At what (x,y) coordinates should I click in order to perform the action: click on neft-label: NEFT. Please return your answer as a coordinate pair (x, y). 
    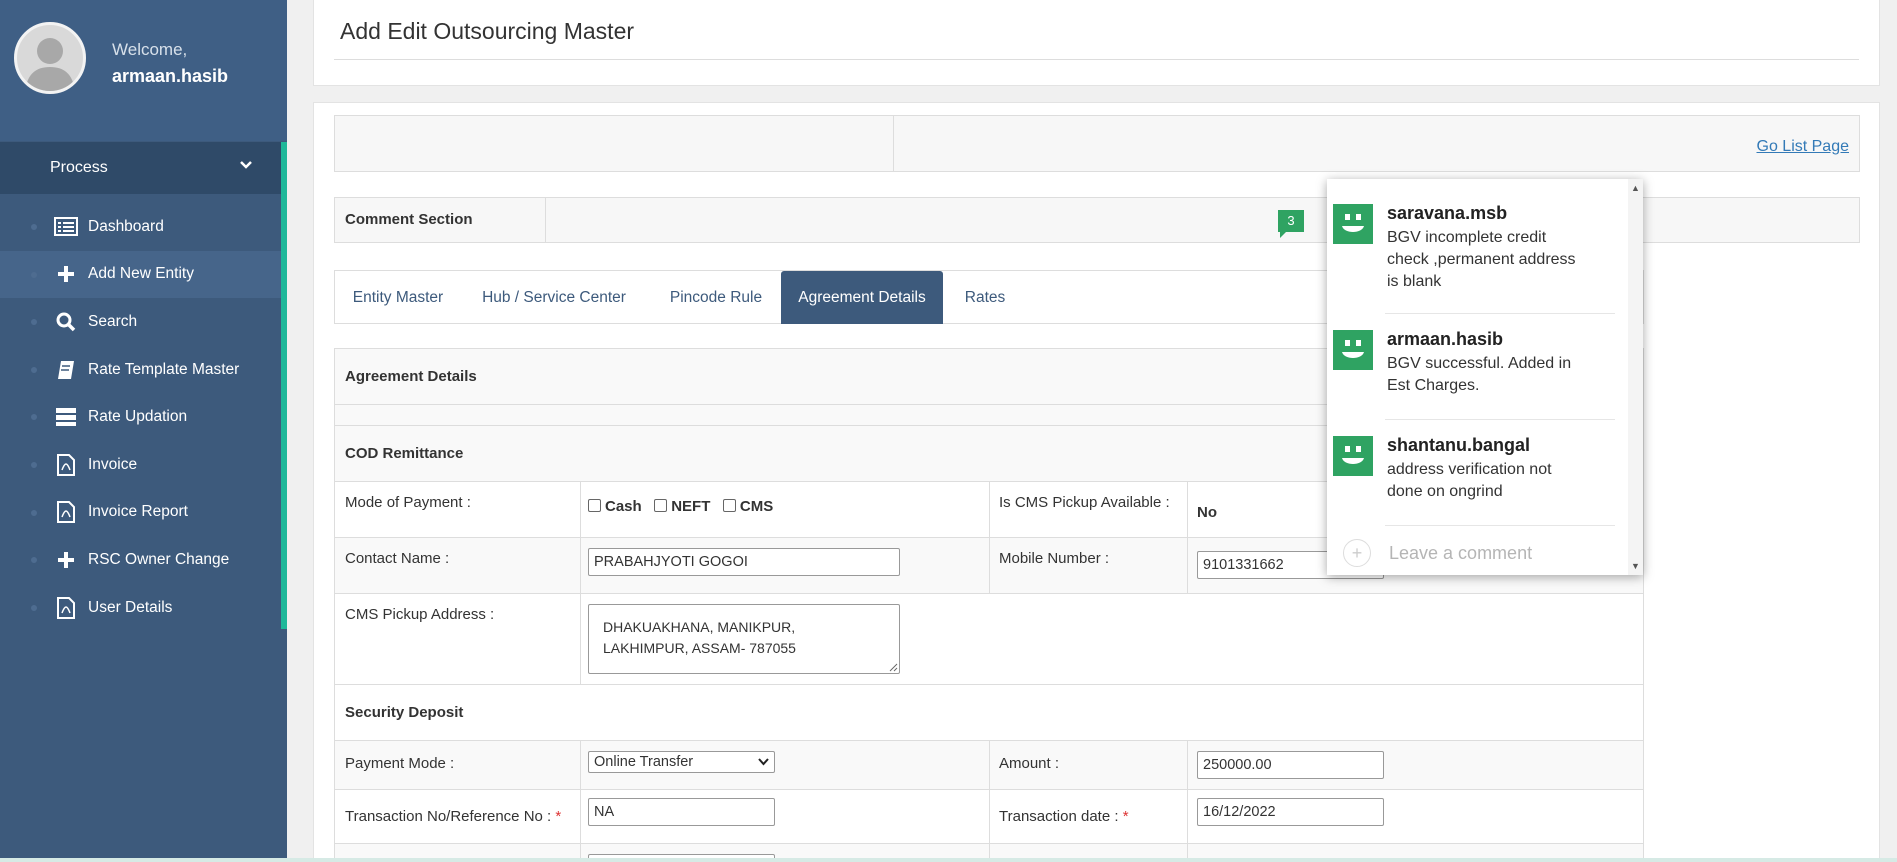
    Looking at the image, I should click on (691, 506).